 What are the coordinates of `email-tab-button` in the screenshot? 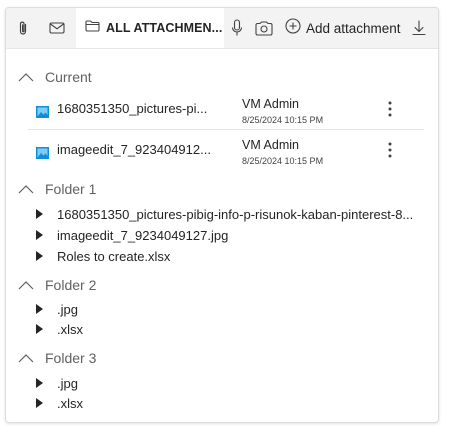 It's located at (57, 28).